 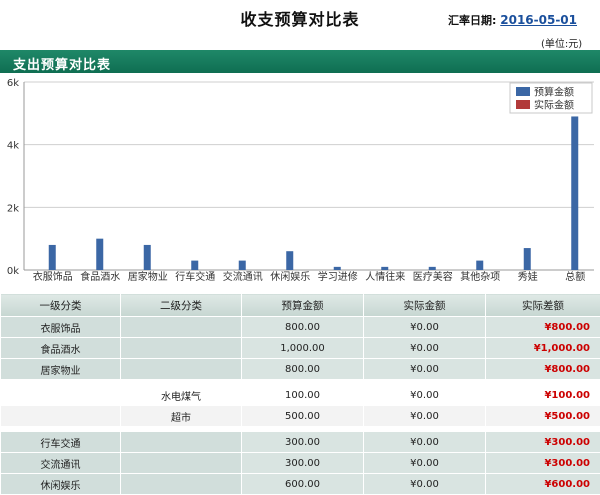 I want to click on table-row: 超市500.00¥0.00¥500.00, so click(x=300, y=416).